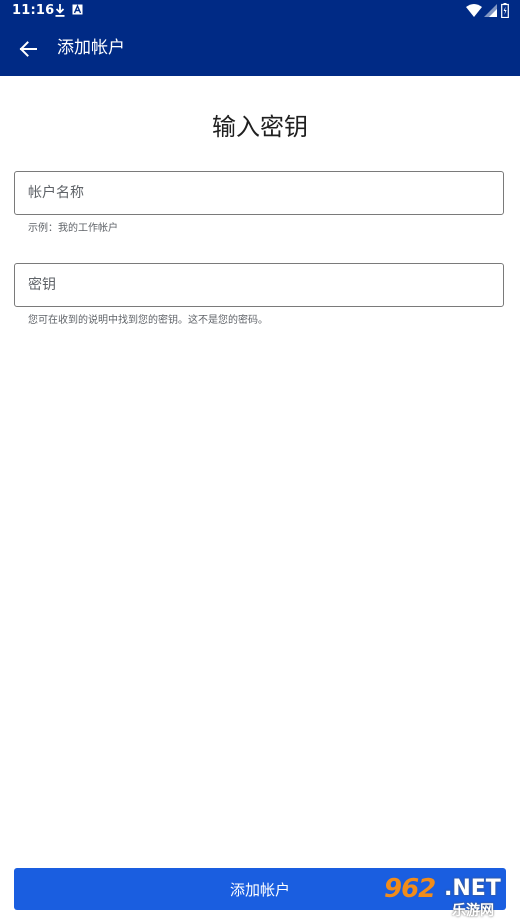 The width and height of the screenshot is (520, 924). I want to click on a-icon, so click(77, 9).